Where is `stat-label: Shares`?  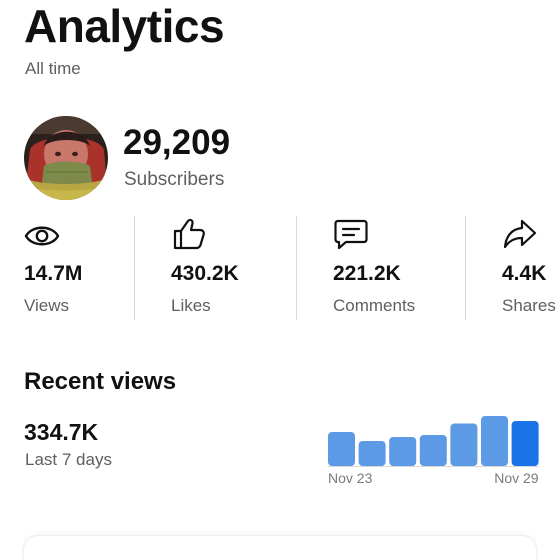
stat-label: Shares is located at coordinates (529, 305).